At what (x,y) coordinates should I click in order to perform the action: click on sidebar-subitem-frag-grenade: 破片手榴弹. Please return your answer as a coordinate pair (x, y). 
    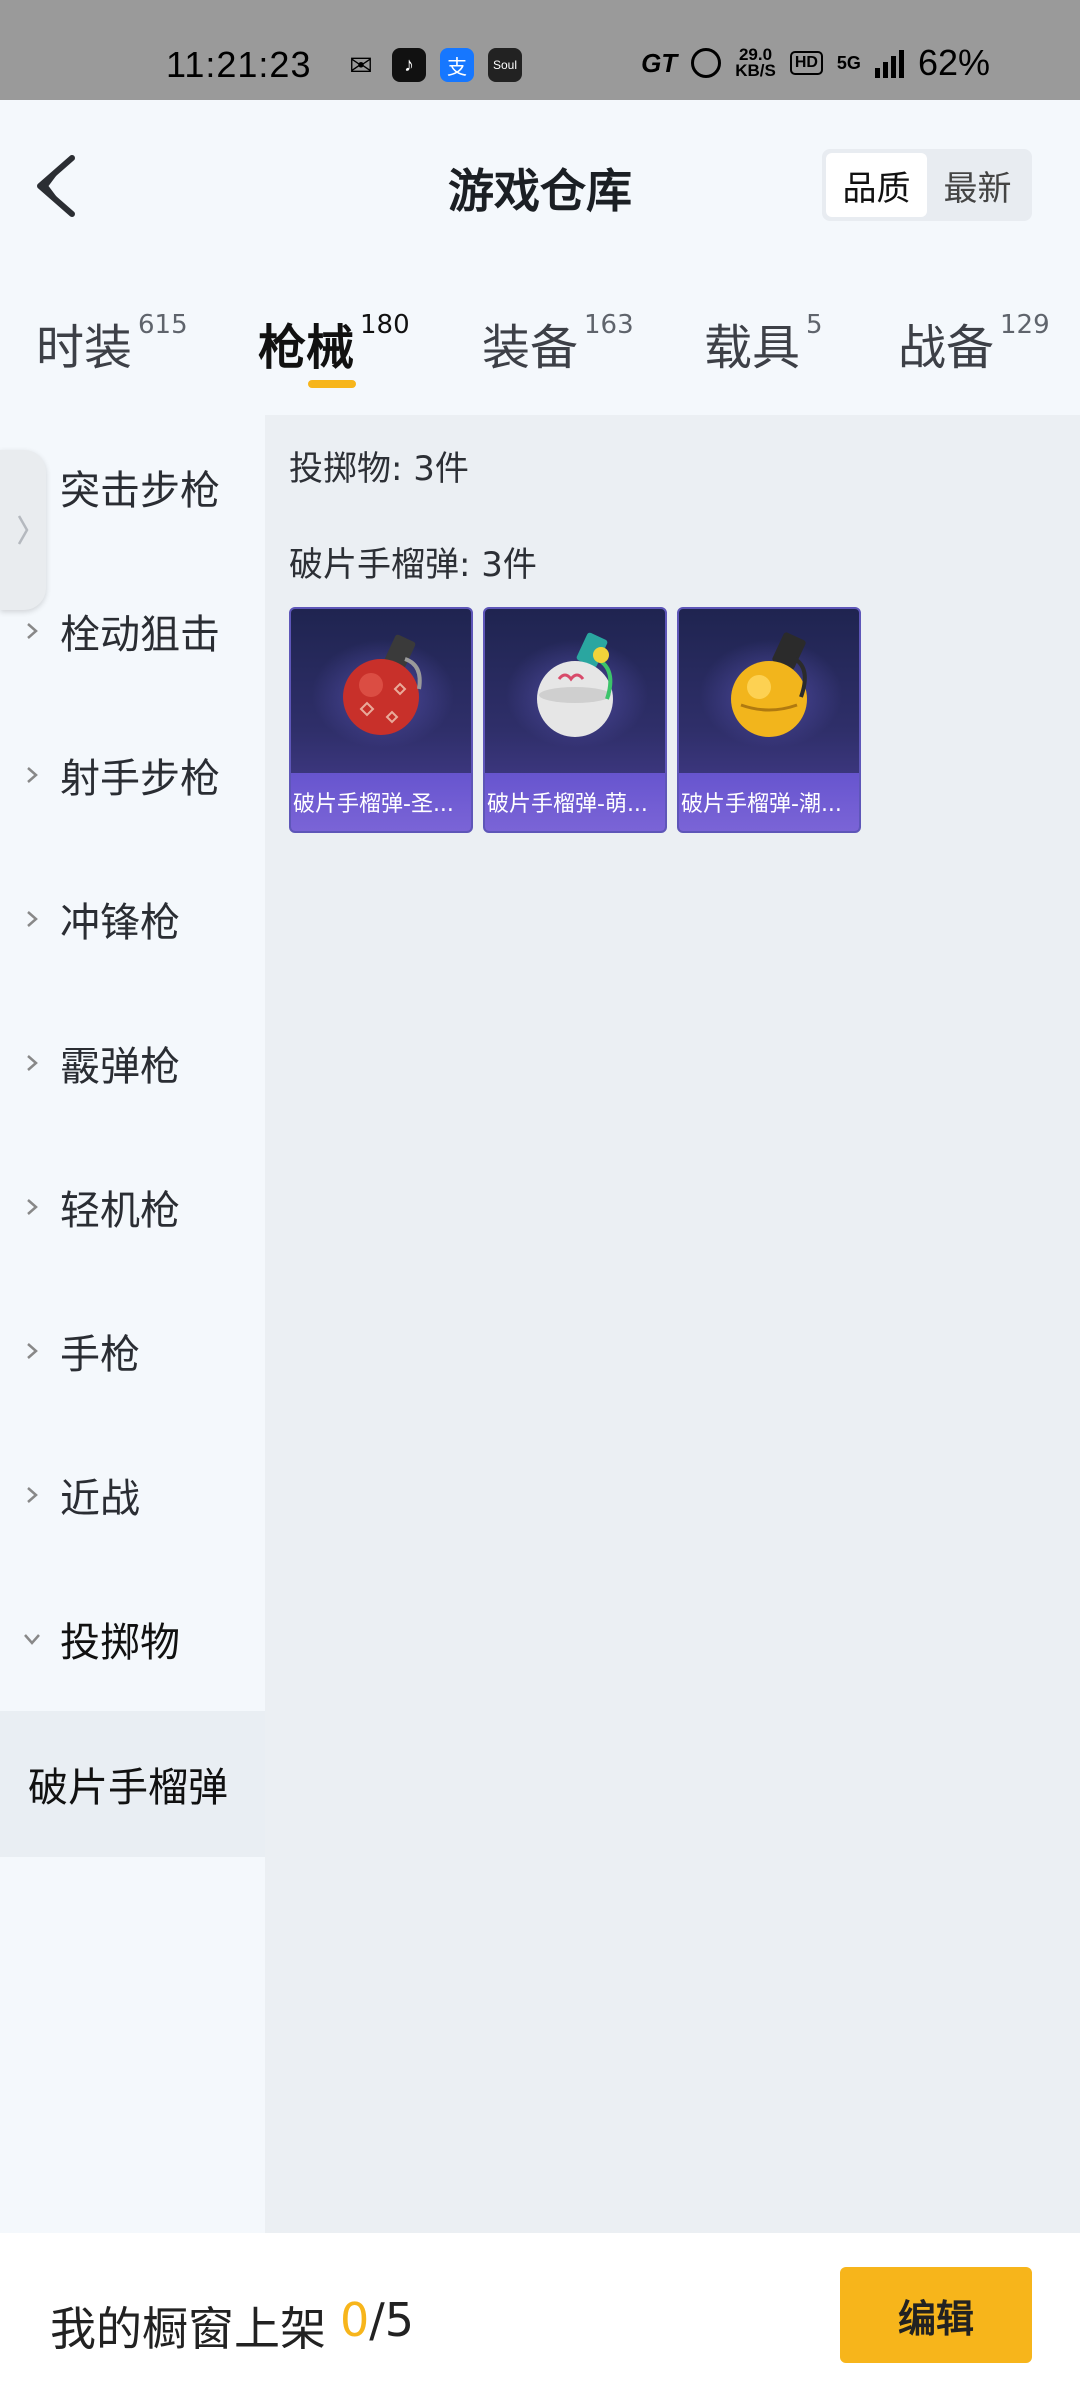
    Looking at the image, I should click on (132, 1784).